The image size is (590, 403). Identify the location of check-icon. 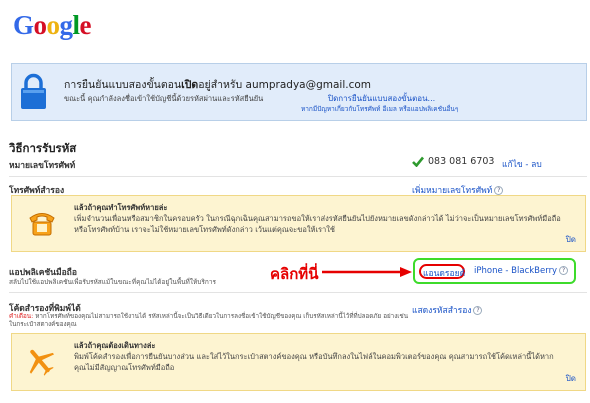
(418, 161).